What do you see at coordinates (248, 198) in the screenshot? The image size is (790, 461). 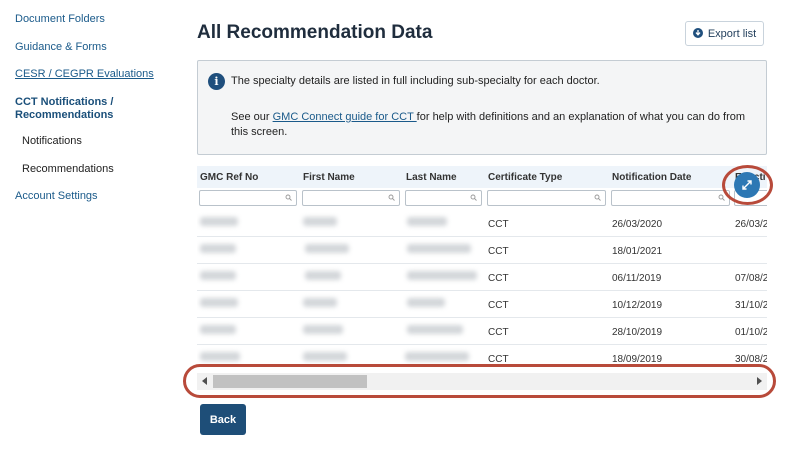 I see `filter-input-gmc-ref` at bounding box center [248, 198].